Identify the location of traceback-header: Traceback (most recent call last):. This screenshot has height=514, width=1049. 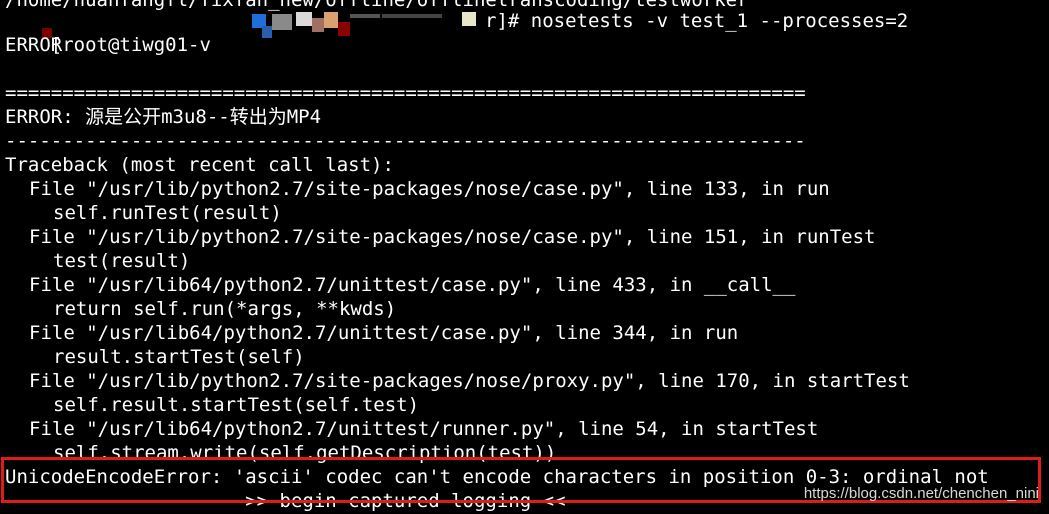
(199, 165).